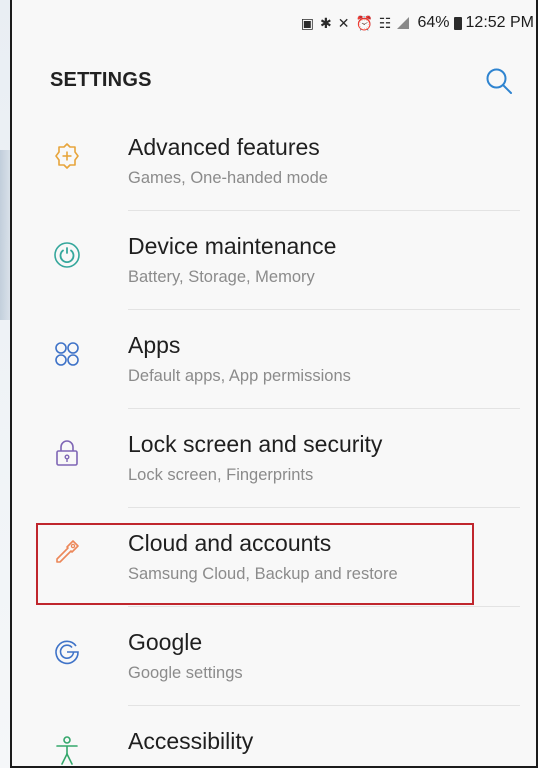 This screenshot has height=768, width=538. Describe the element at coordinates (154, 345) in the screenshot. I see `settings-item-label: Apps` at that location.